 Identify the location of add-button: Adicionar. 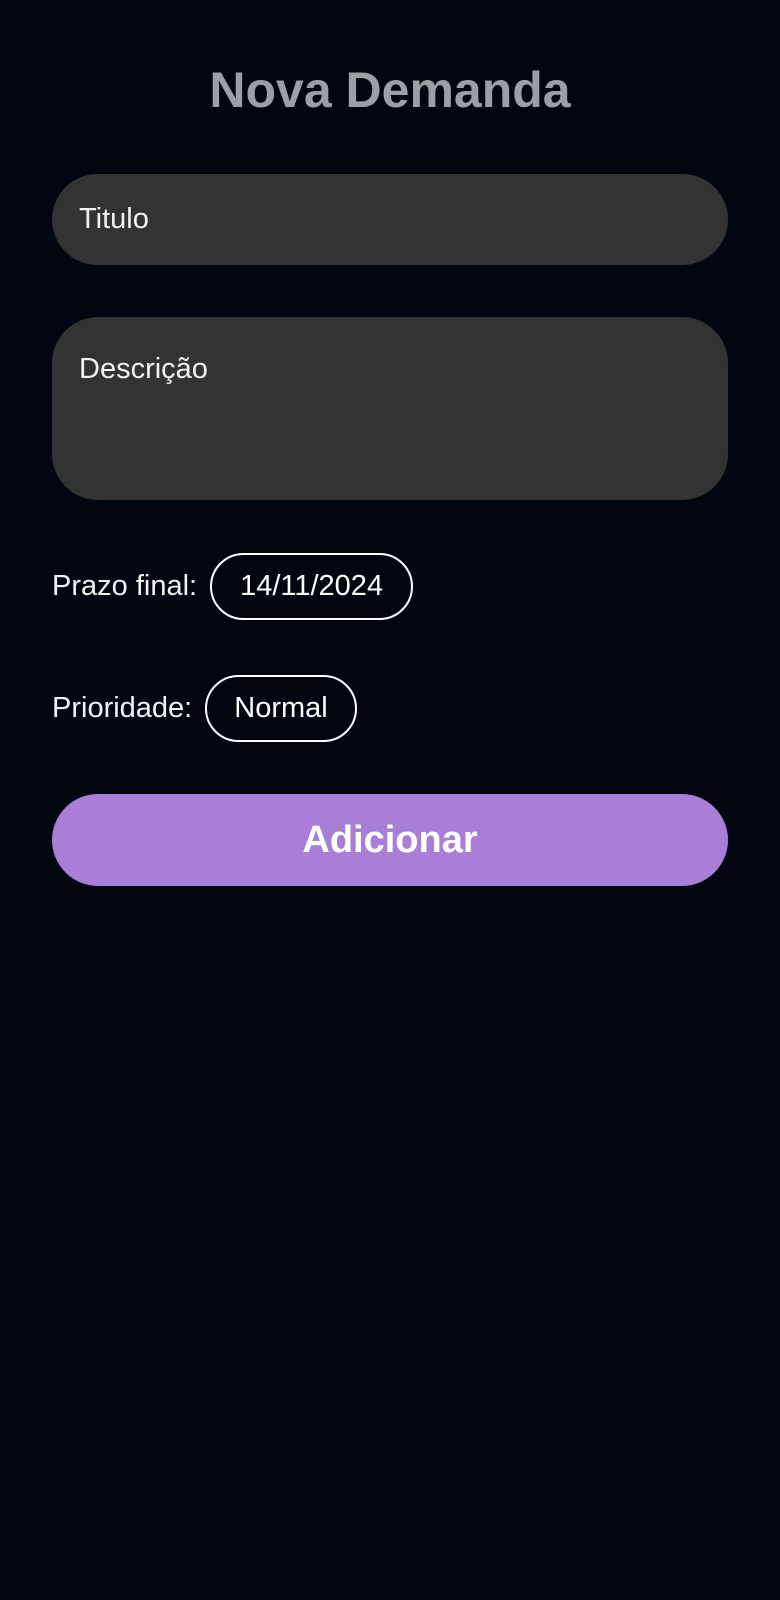
(390, 840).